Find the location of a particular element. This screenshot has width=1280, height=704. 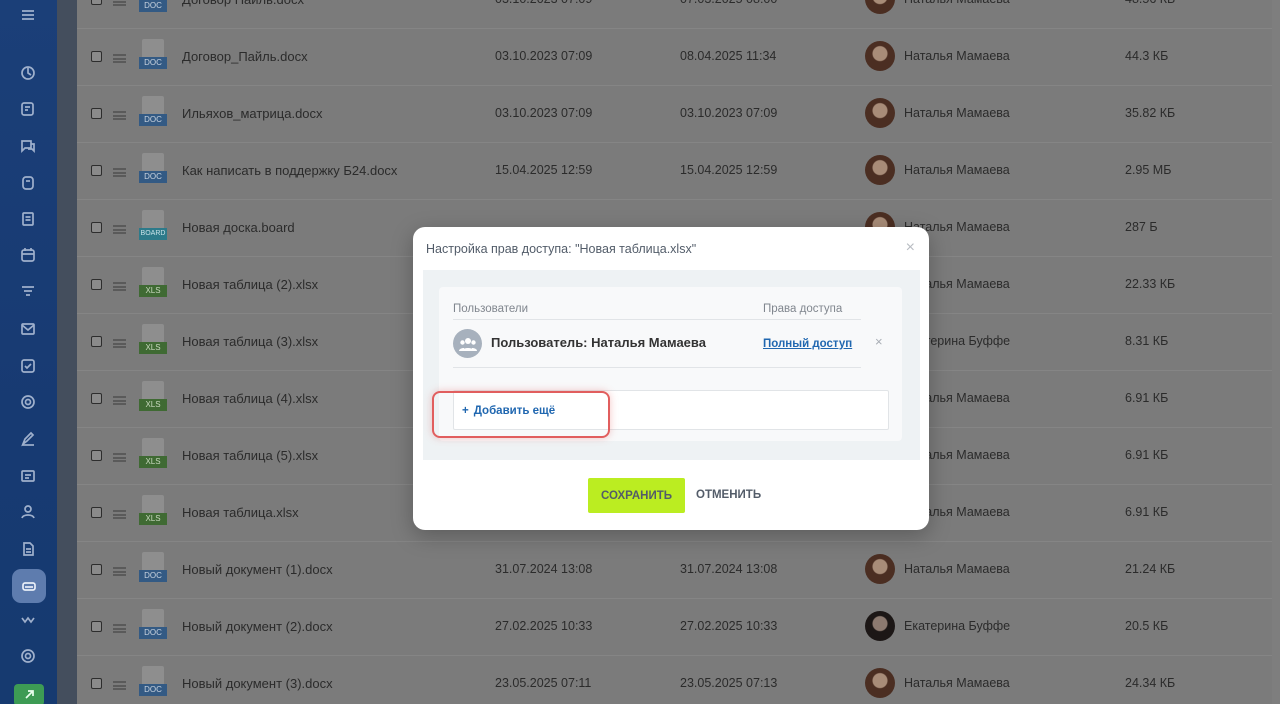

sign-pen-icon is located at coordinates (28, 439).